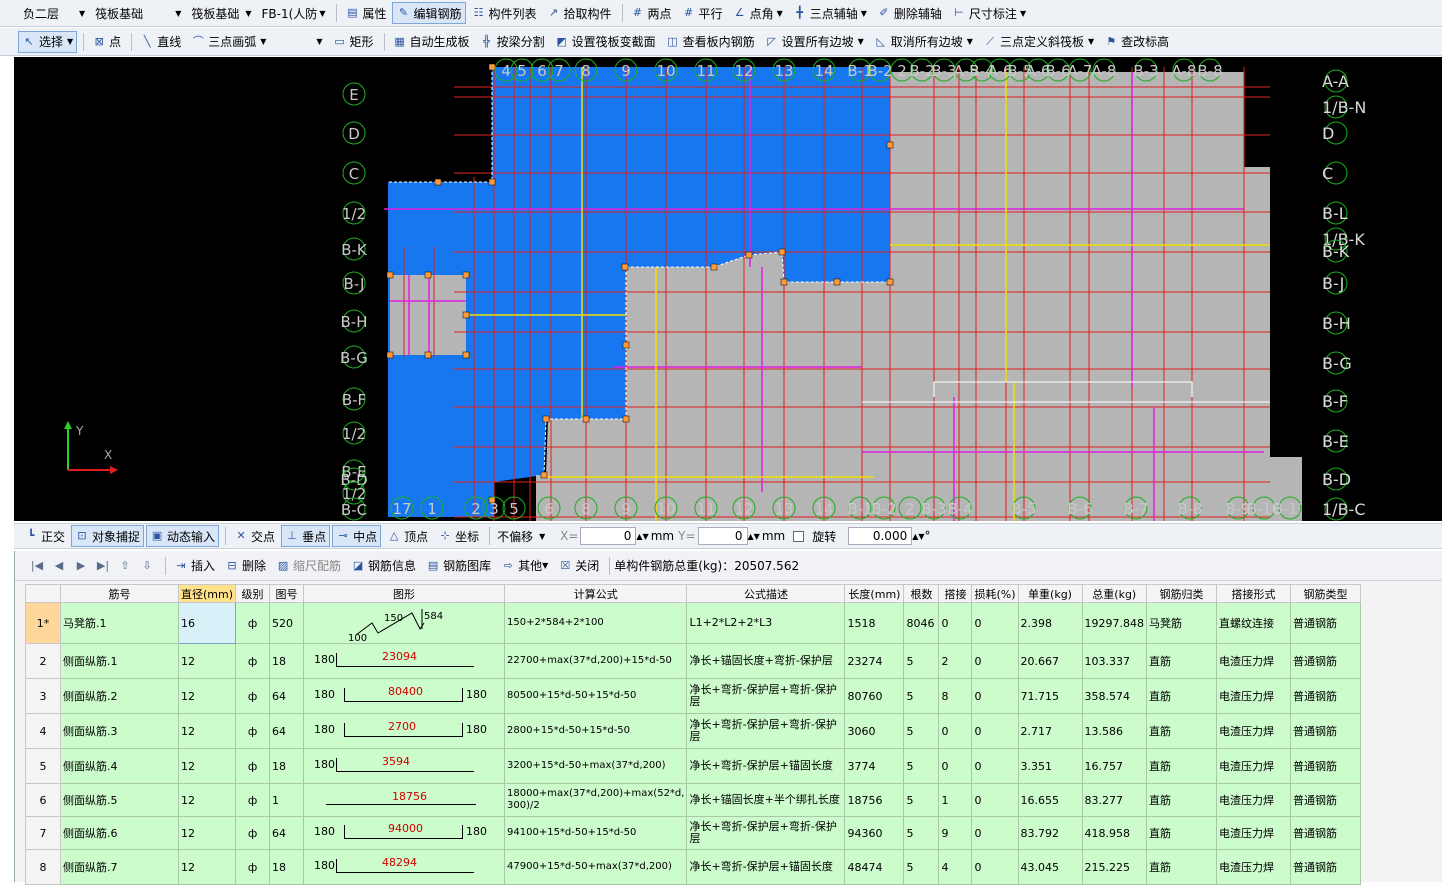  What do you see at coordinates (183, 536) in the screenshot?
I see `dynamic-input-toggle: ▣ 动态输入` at bounding box center [183, 536].